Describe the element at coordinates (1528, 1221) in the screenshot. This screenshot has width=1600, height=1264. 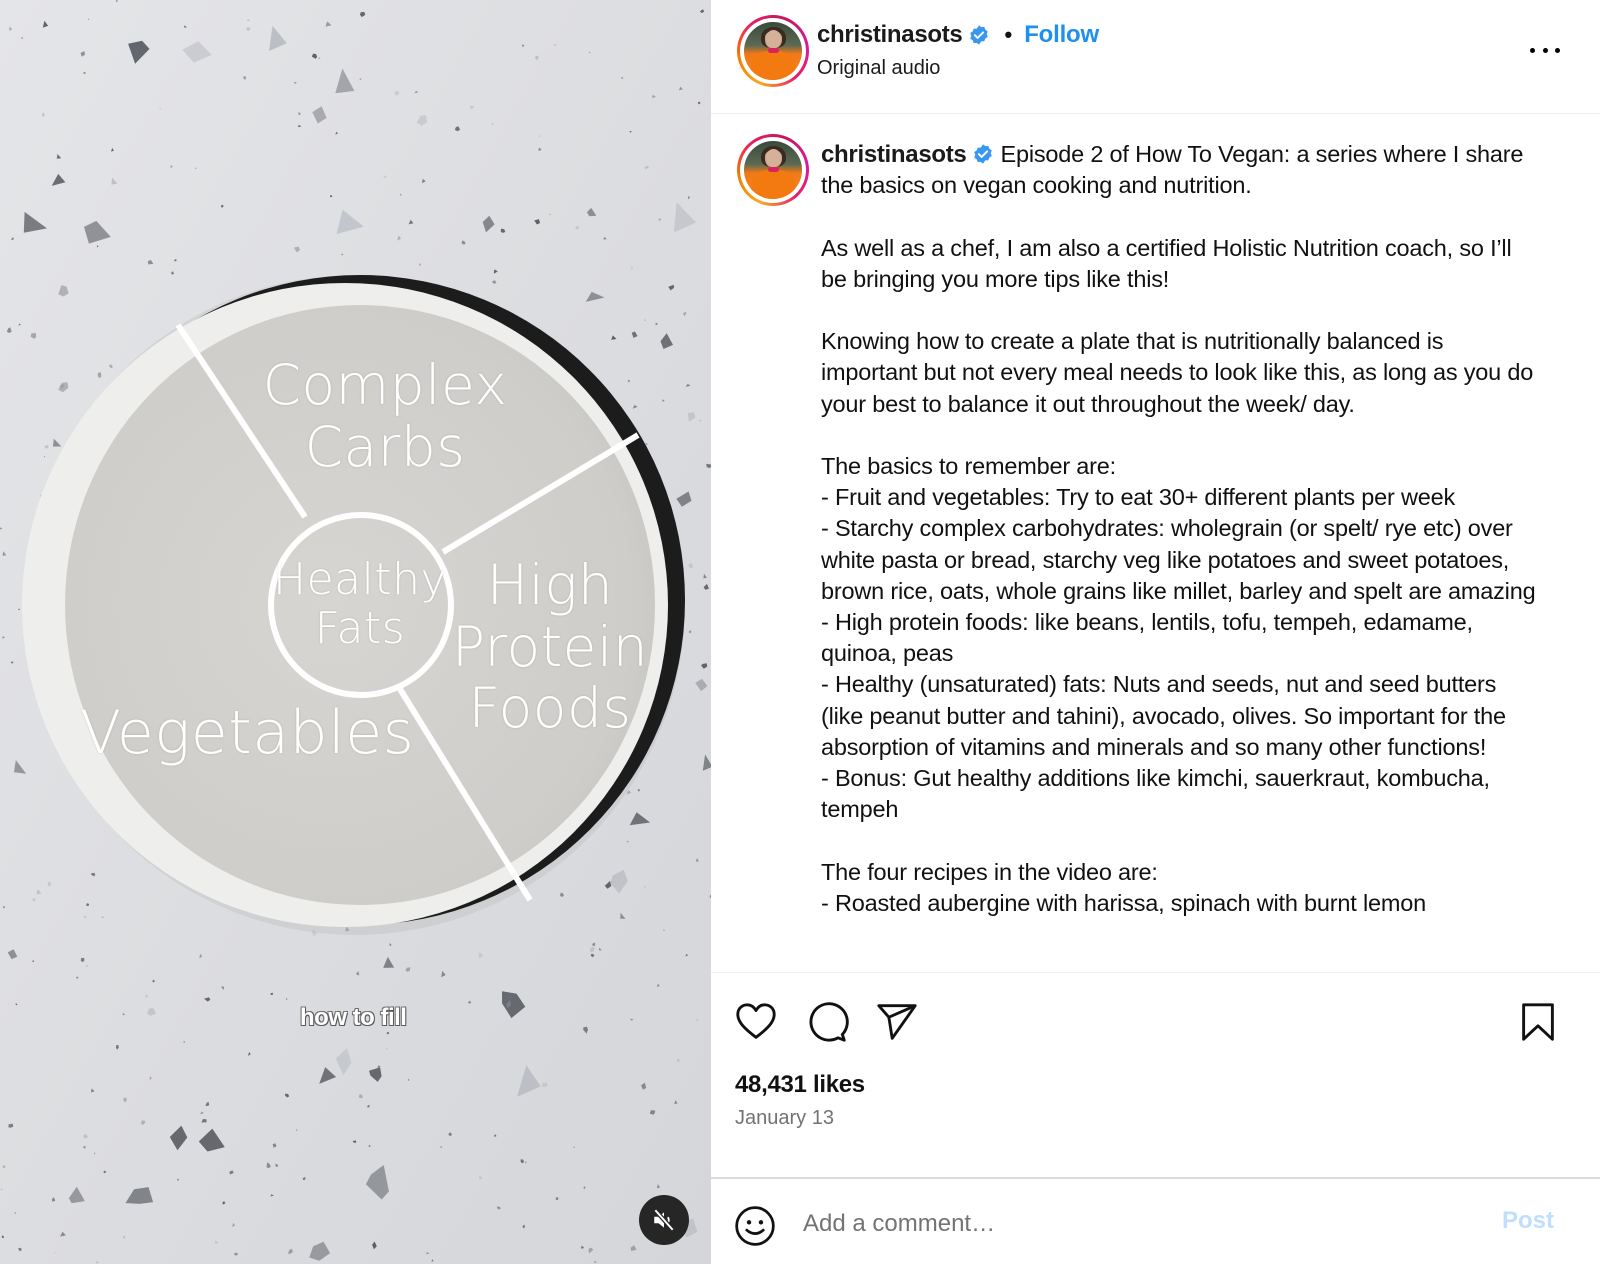
I see `post-comment-button: Post` at that location.